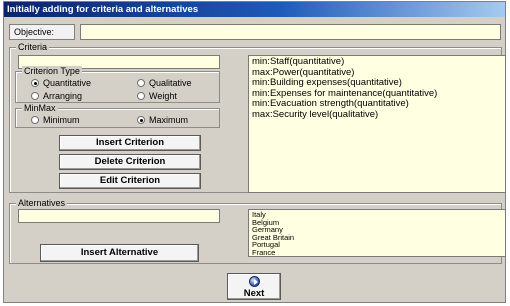 The image size is (510, 306). Describe the element at coordinates (170, 83) in the screenshot. I see `radio-qualitative-label: Qualitative` at that location.